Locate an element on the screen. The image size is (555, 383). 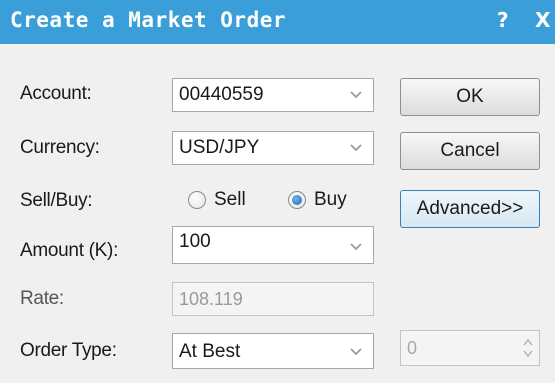
currency-label: Currency: is located at coordinates (60, 147).